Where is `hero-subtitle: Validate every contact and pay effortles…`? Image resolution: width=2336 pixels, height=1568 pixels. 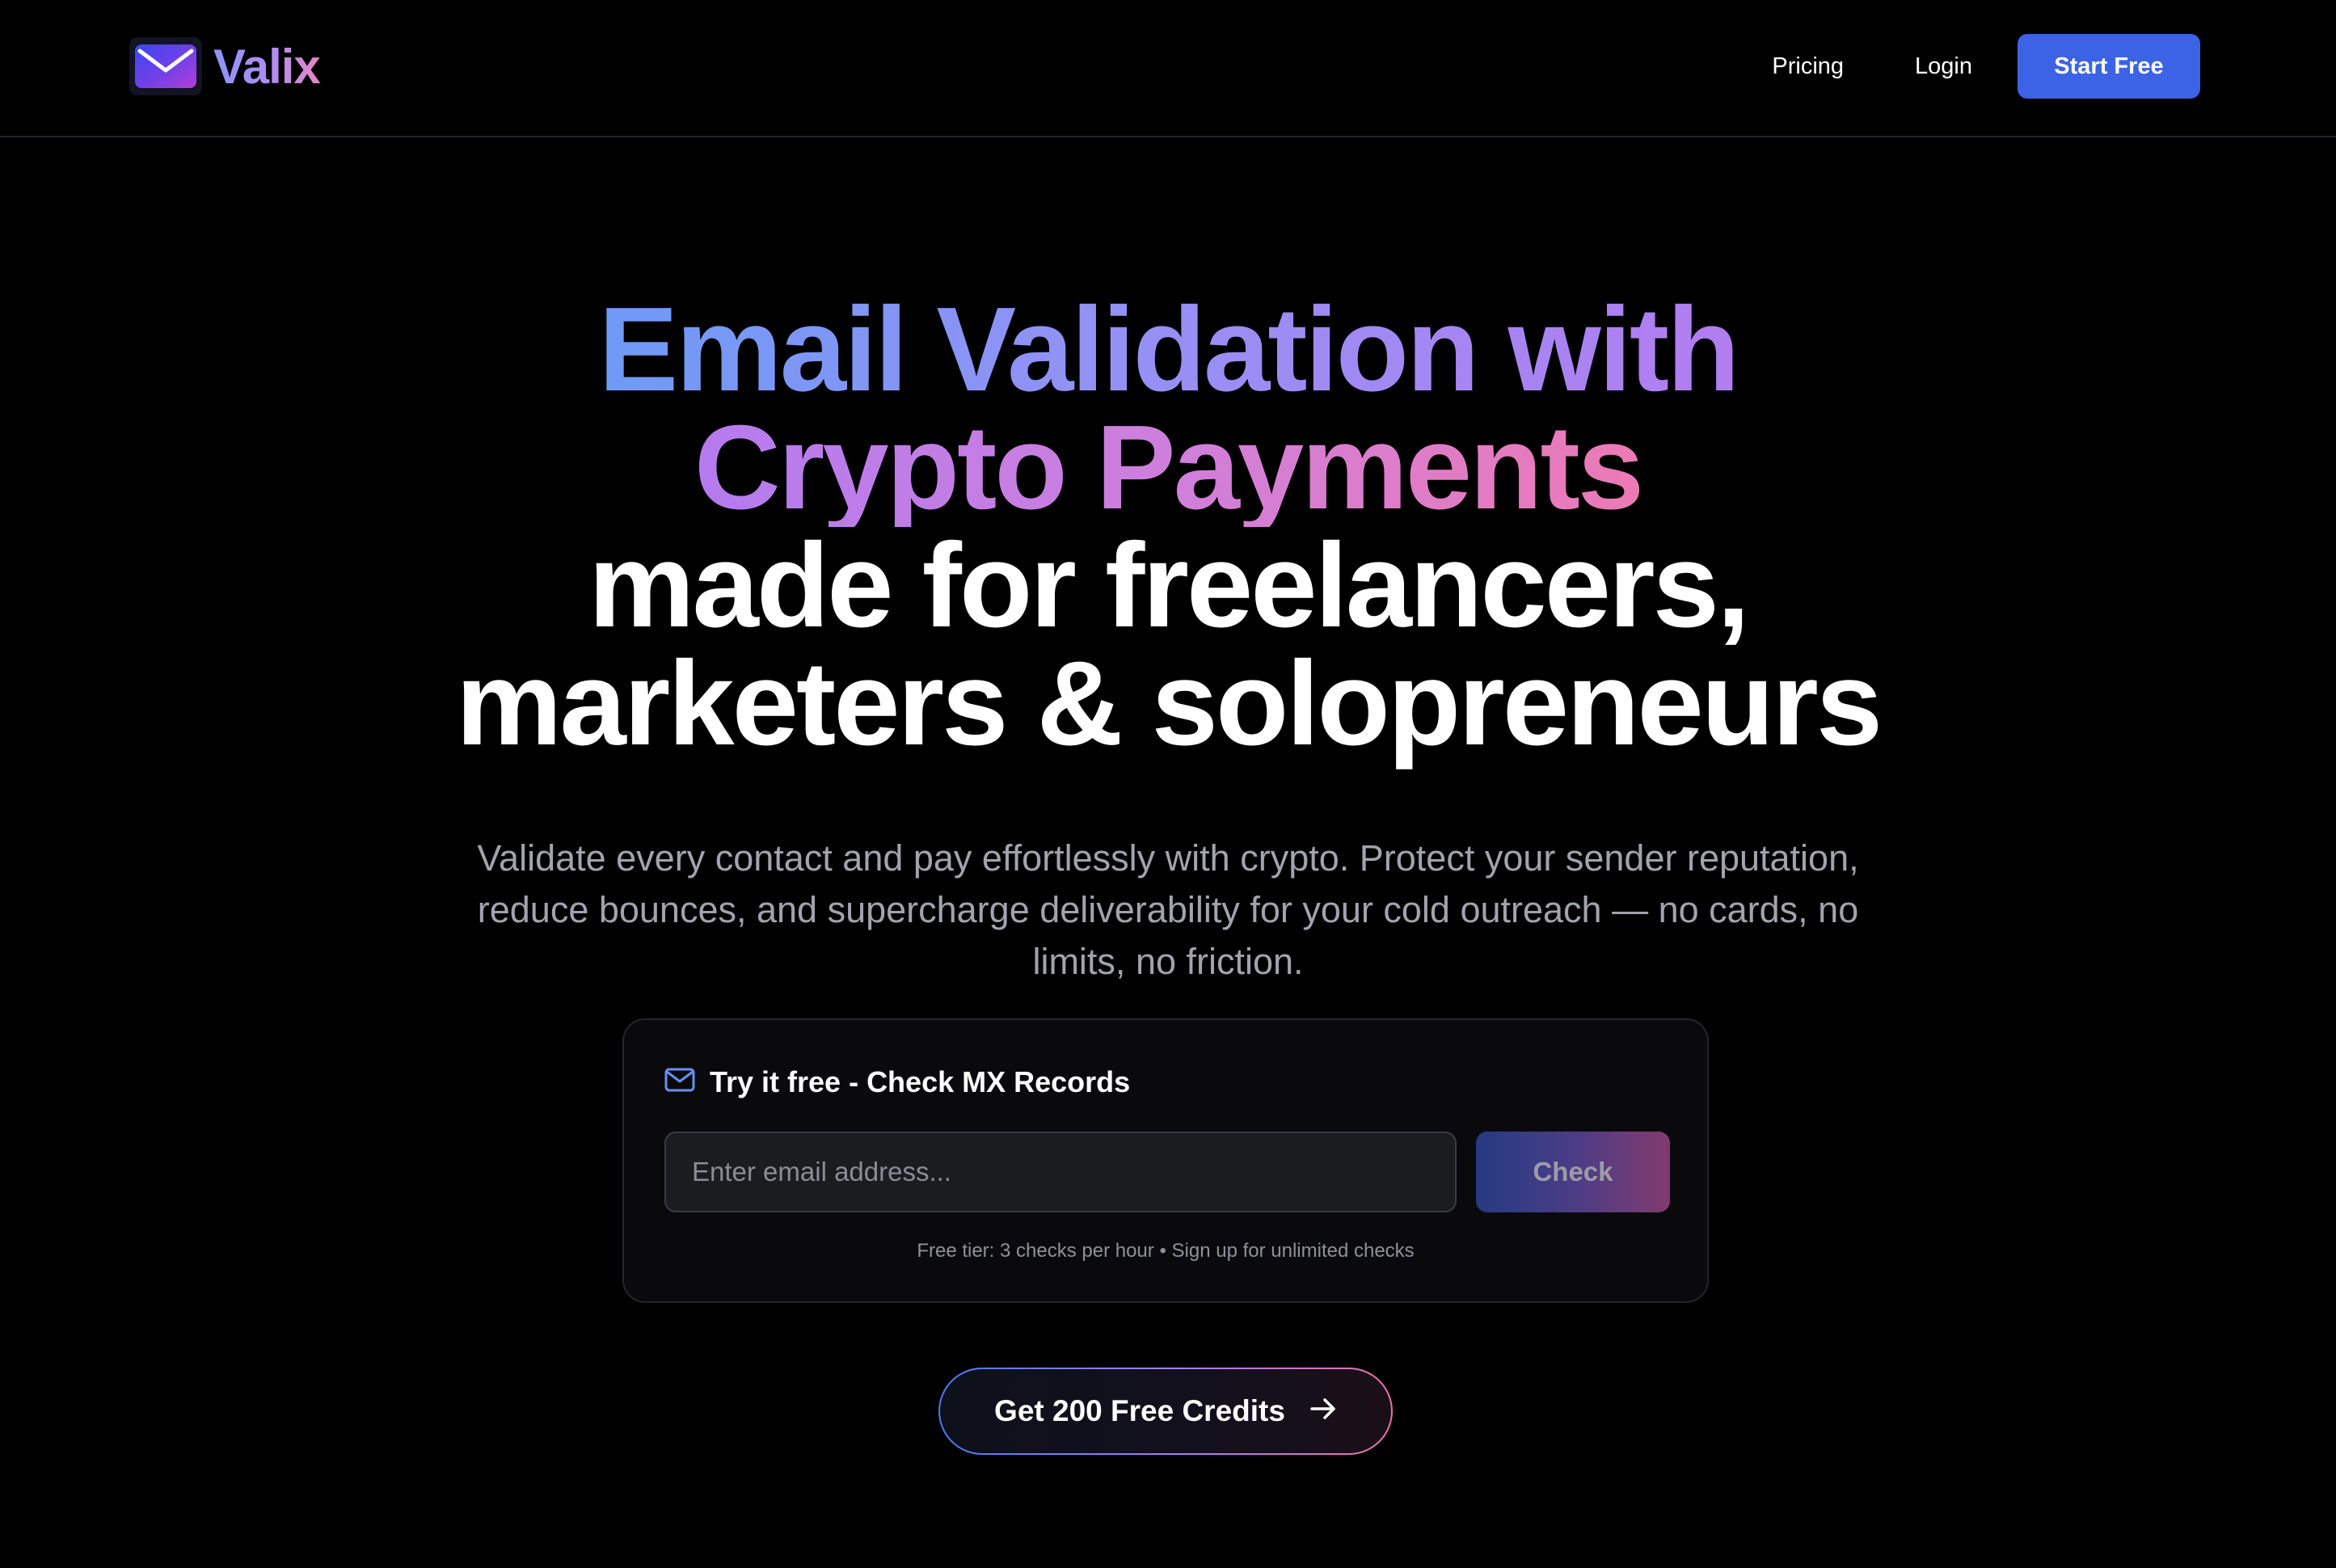 hero-subtitle: Validate every contact and pay effortles… is located at coordinates (1168, 909).